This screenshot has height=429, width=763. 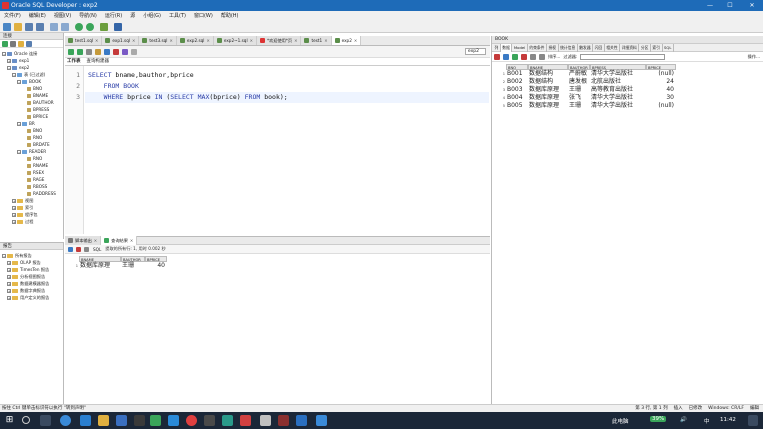 I want to click on menu-edit: 编辑(E), so click(x=37, y=16).